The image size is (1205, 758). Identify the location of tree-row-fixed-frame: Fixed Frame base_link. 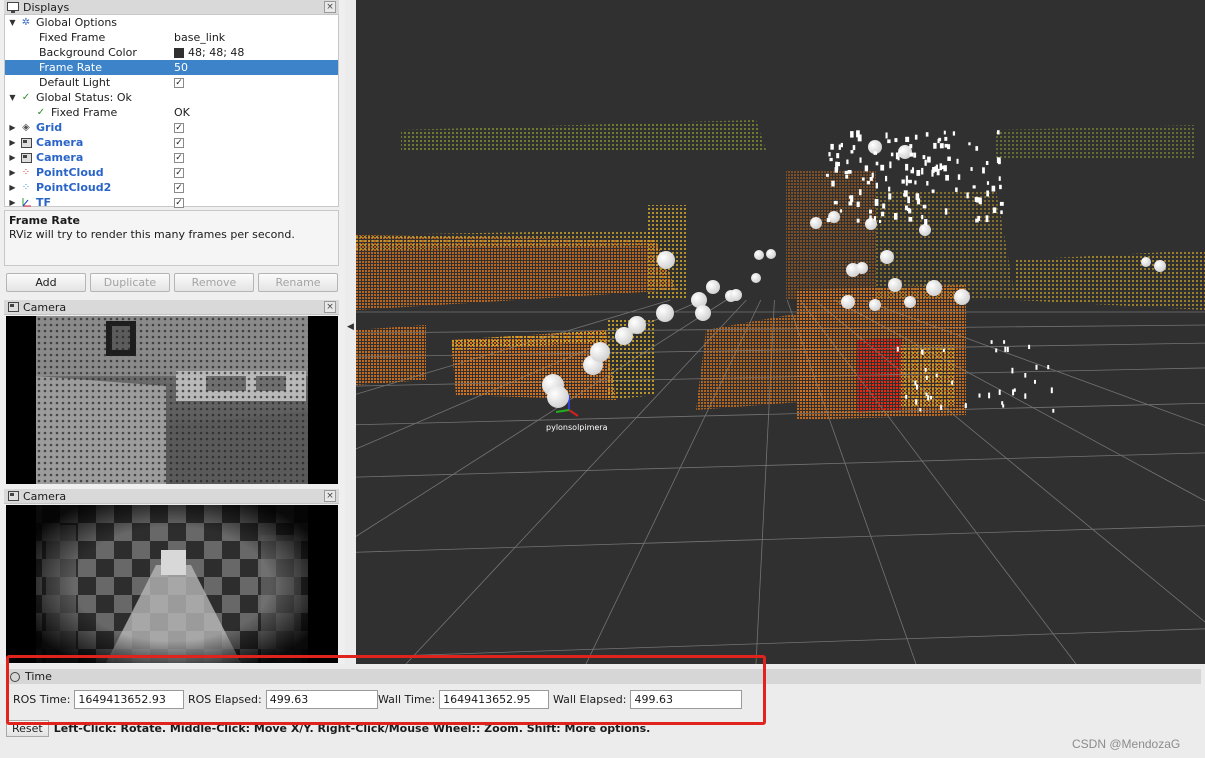
(171, 37).